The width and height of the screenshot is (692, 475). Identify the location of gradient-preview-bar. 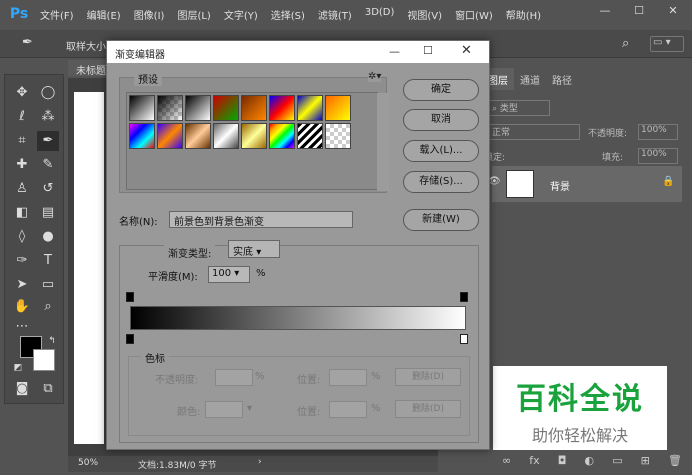
(298, 318).